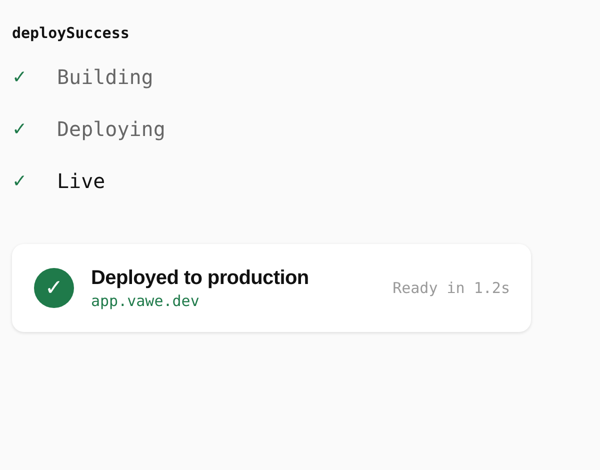 The image size is (600, 470). I want to click on step-label: Deploying, so click(111, 129).